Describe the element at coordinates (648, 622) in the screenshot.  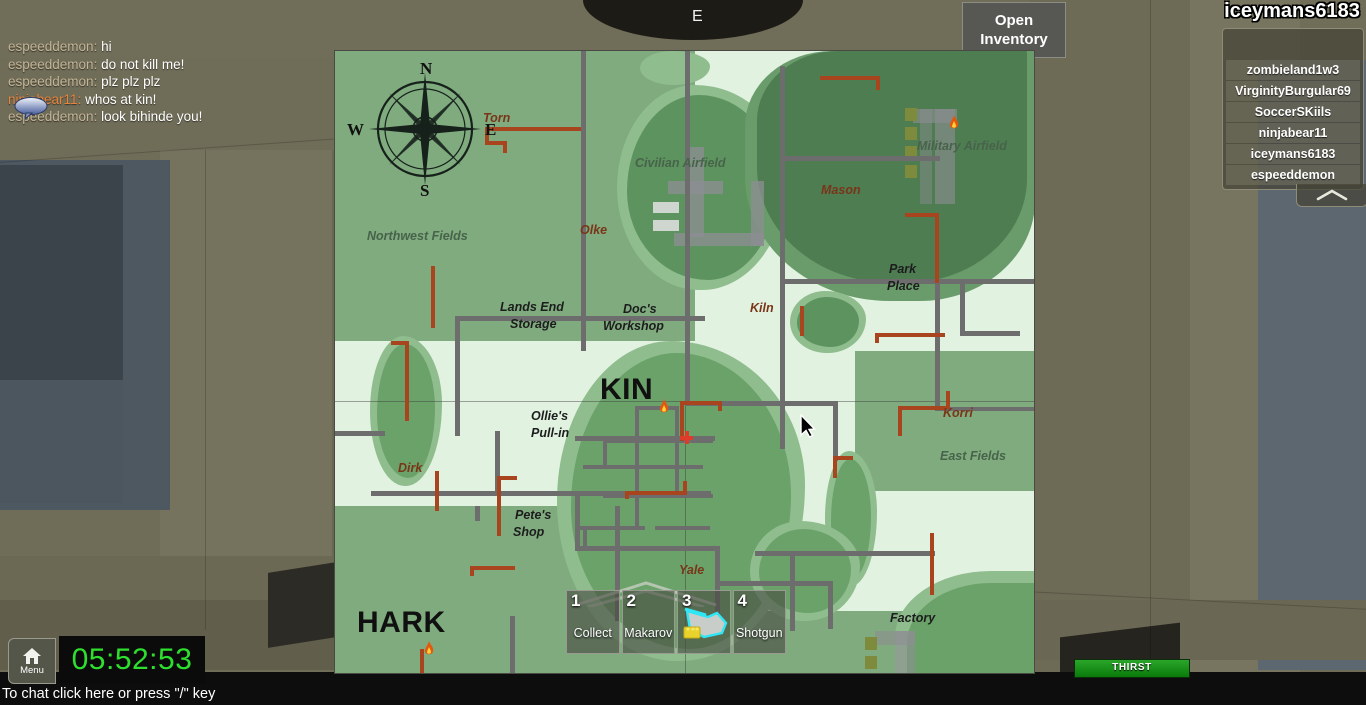
I see `hotbar-slot-2: 2 Makarov` at that location.